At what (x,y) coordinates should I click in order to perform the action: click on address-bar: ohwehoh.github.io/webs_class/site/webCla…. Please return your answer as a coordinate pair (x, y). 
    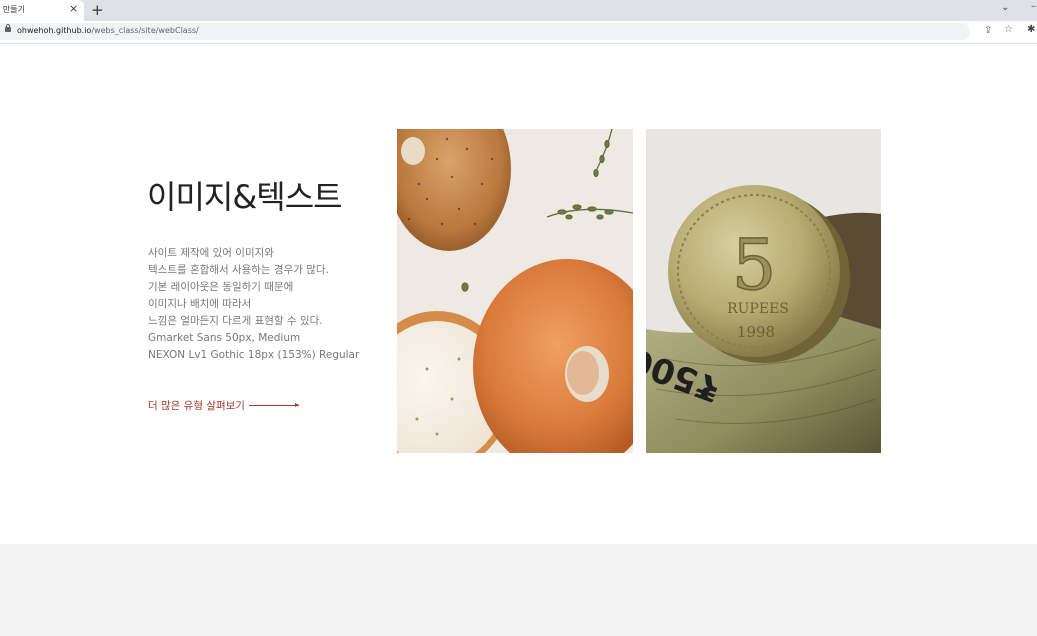
    Looking at the image, I should click on (518, 32).